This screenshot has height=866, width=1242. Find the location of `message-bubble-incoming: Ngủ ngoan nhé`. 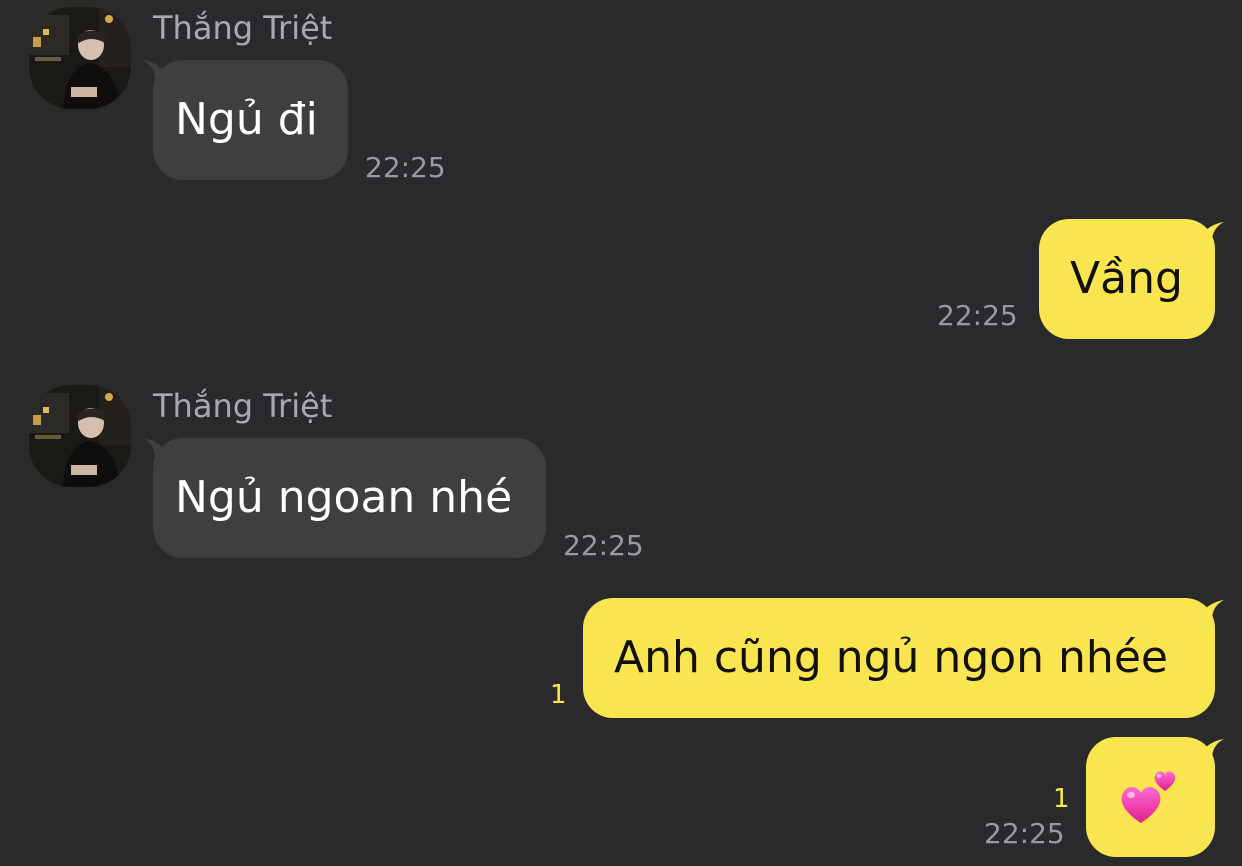

message-bubble-incoming: Ngủ ngoan nhé is located at coordinates (349, 498).